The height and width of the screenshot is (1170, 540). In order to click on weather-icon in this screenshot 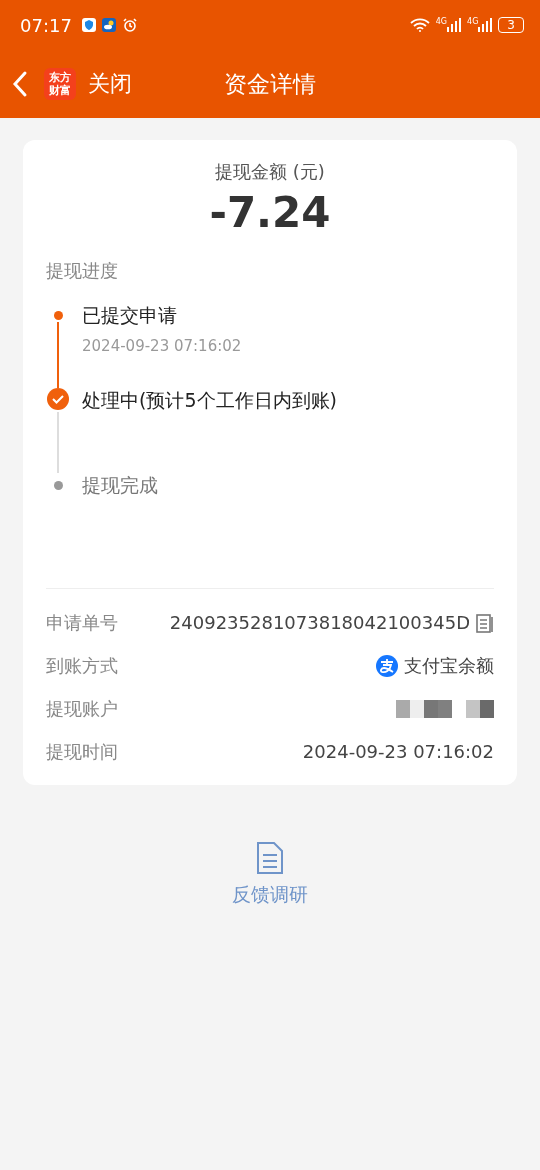, I will do `click(108, 25)`.